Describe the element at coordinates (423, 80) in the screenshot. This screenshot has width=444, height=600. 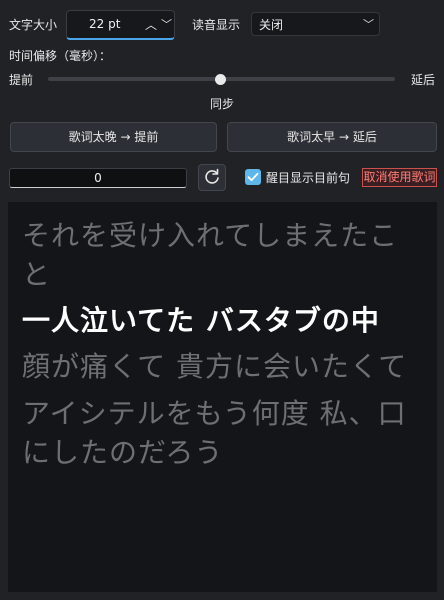
I see `delay-label: 延后` at that location.